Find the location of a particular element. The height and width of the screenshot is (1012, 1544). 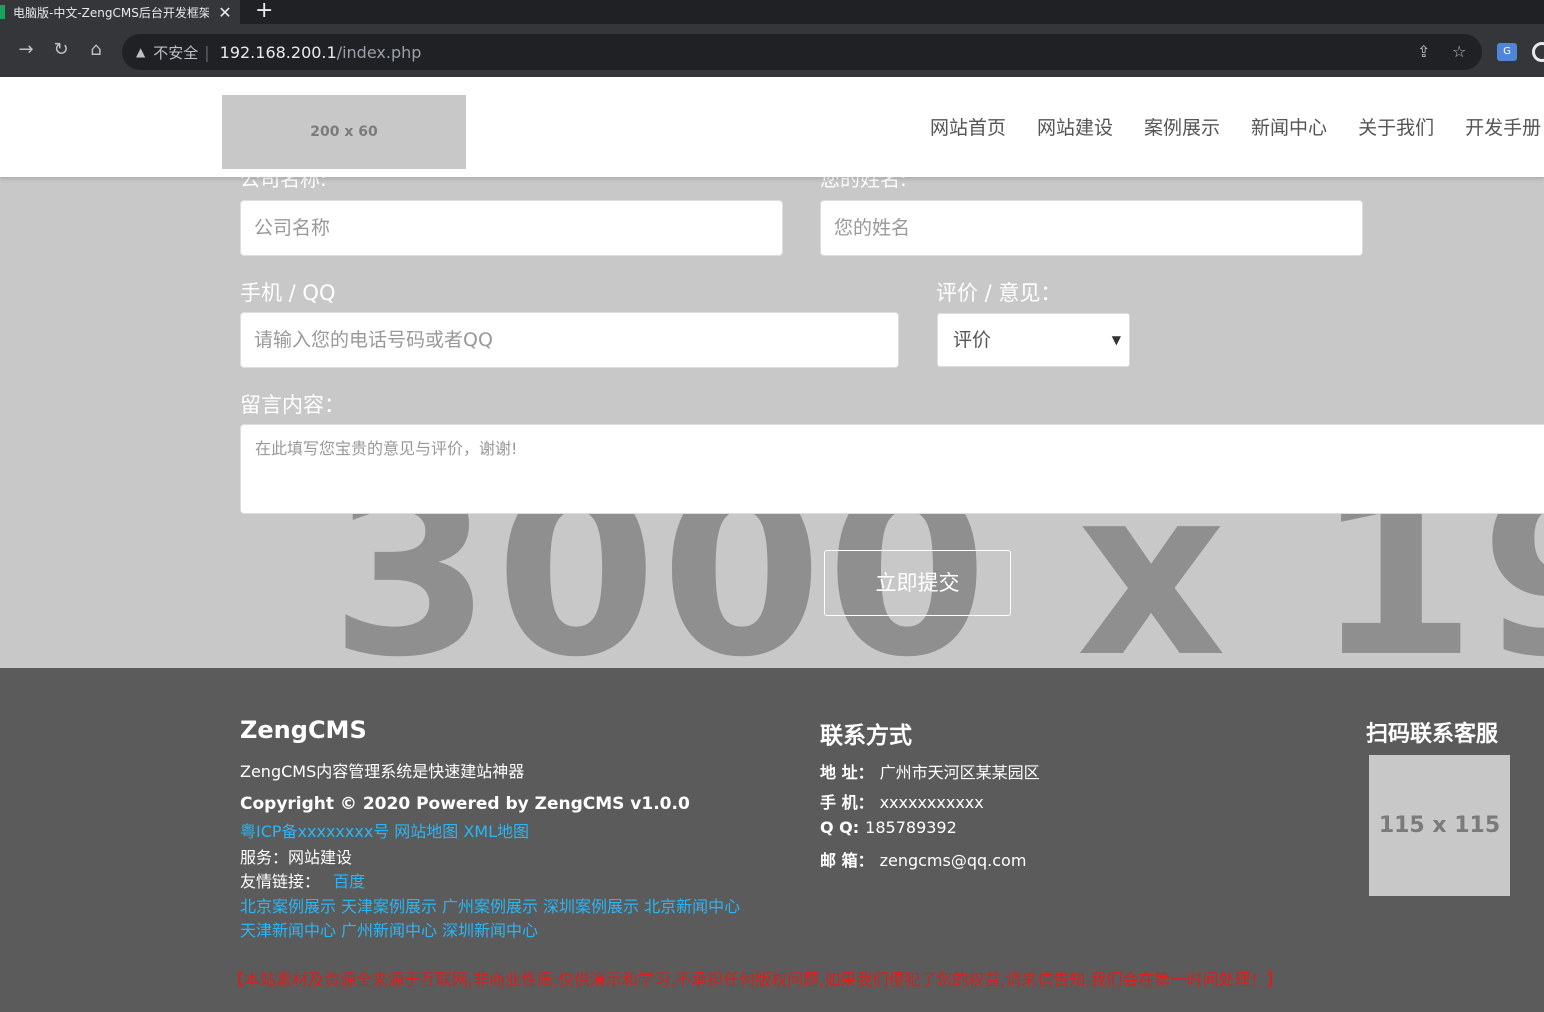

insecure-label: 不安全 is located at coordinates (175, 52).